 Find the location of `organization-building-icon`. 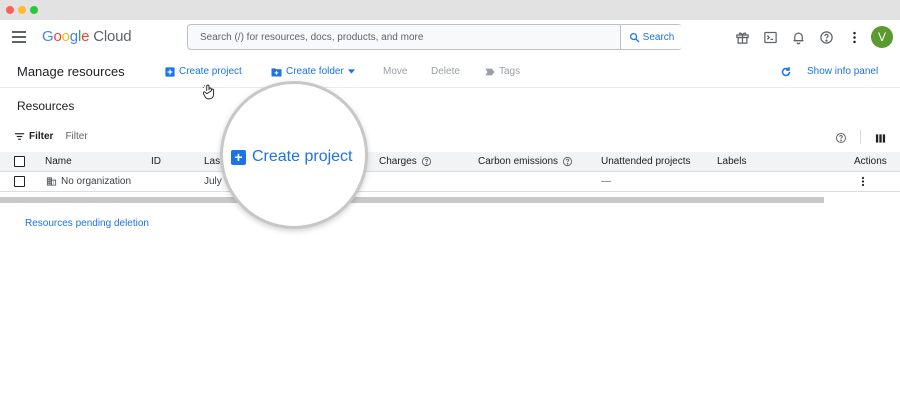

organization-building-icon is located at coordinates (51, 181).